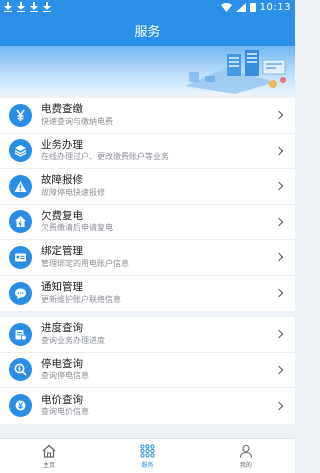  I want to click on notification-icons, so click(27, 7).